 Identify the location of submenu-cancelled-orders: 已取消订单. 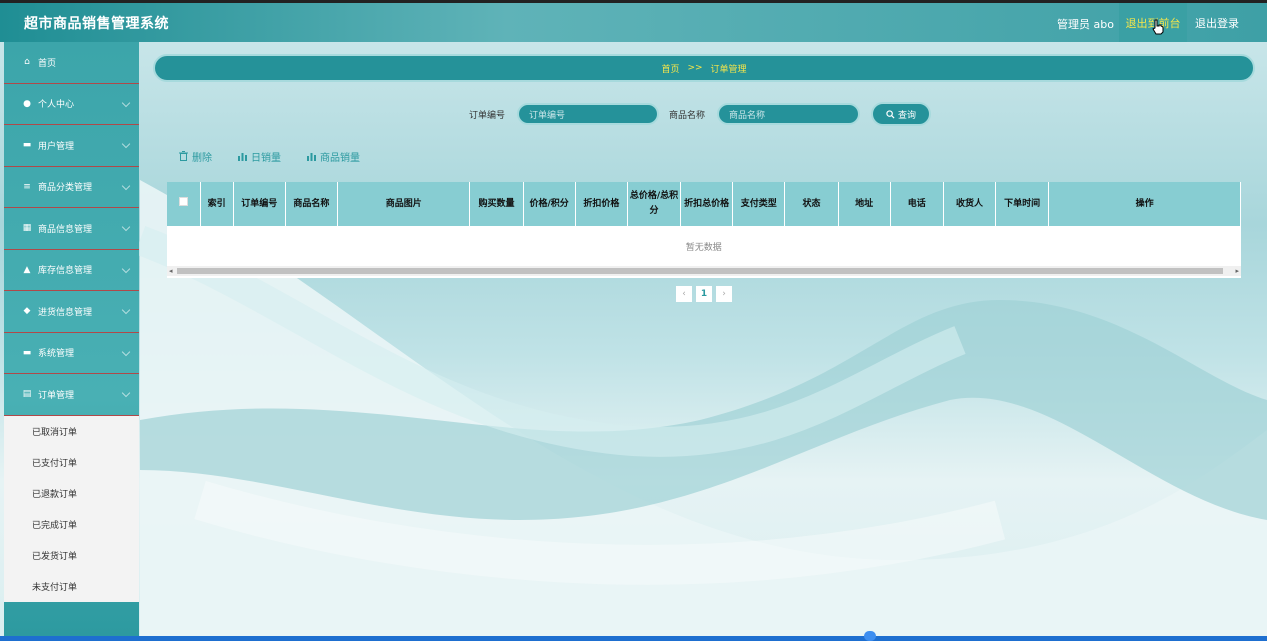
(71, 431).